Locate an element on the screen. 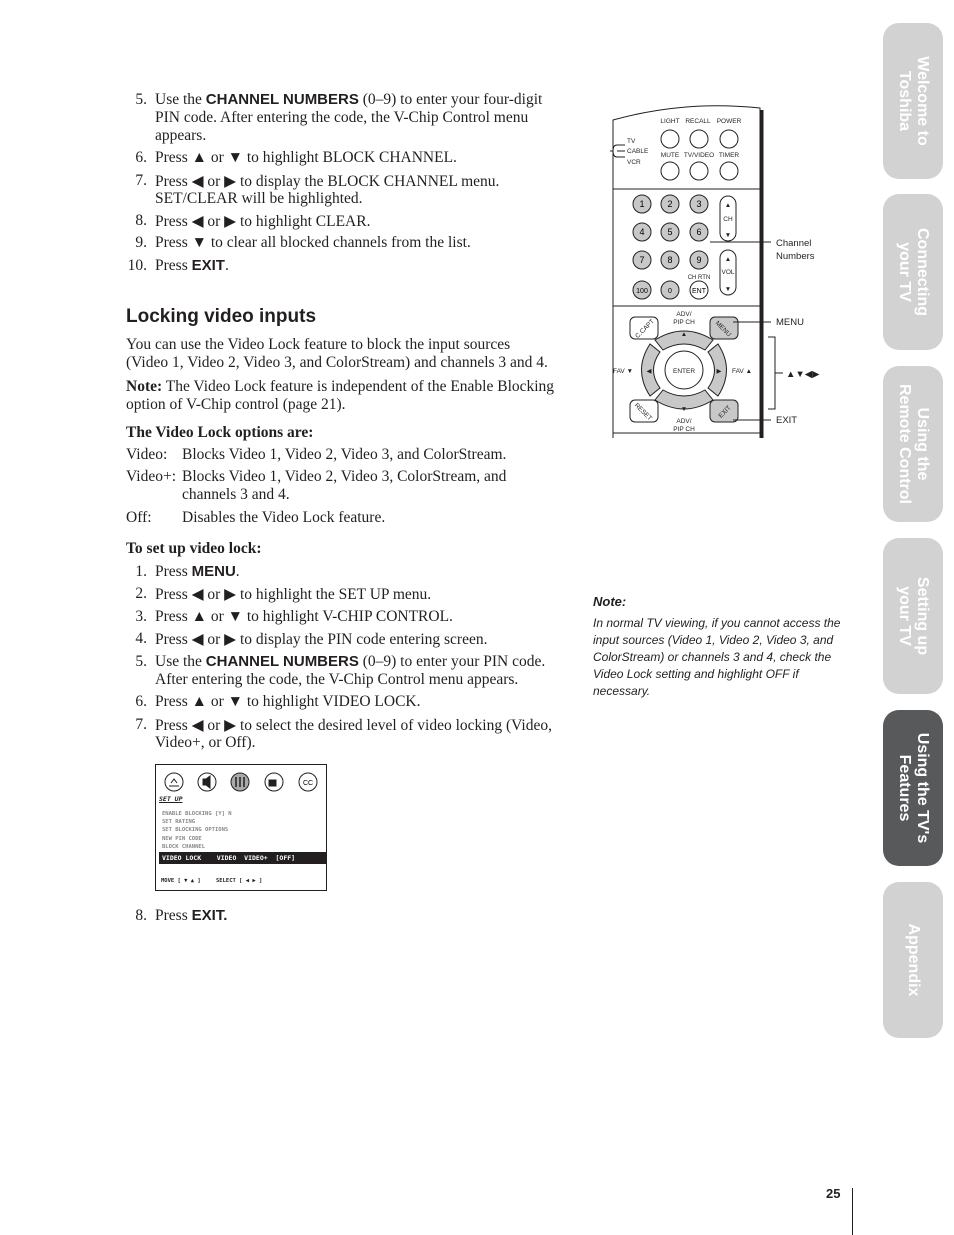  power-button is located at coordinates (729, 139).